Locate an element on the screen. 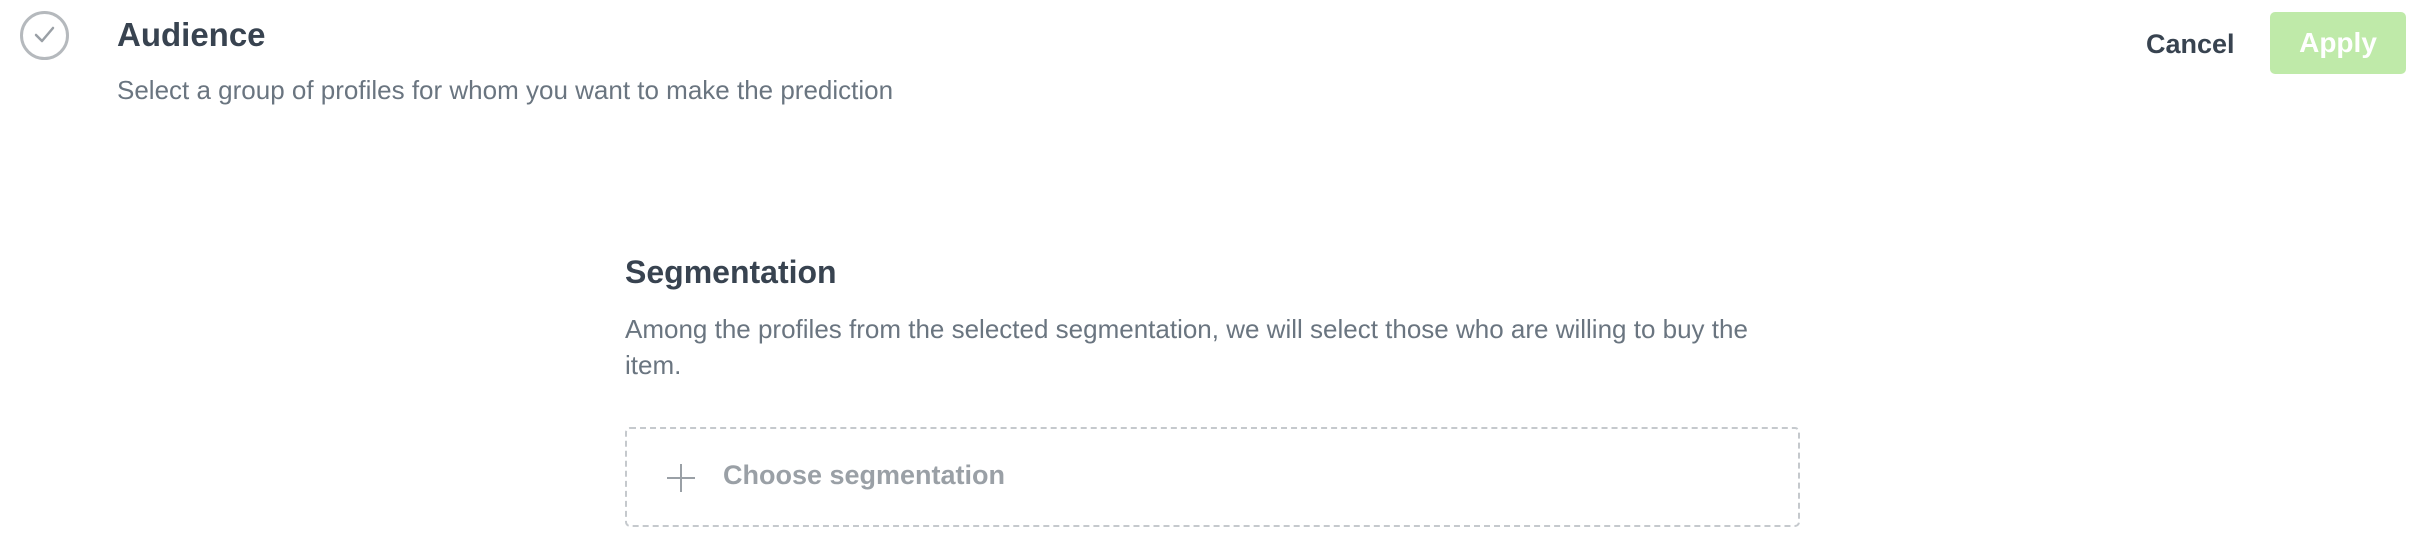 The image size is (2420, 538). apply-button: Apply is located at coordinates (2338, 43).